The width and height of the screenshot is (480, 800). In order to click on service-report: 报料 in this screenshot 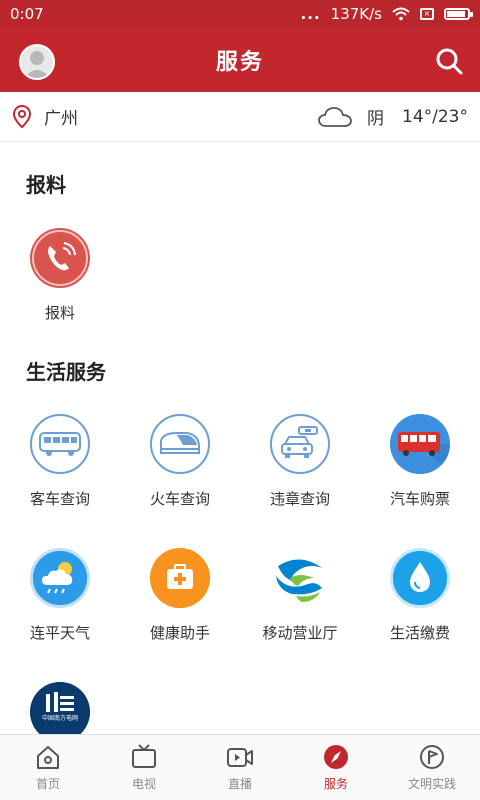, I will do `click(60, 275)`.